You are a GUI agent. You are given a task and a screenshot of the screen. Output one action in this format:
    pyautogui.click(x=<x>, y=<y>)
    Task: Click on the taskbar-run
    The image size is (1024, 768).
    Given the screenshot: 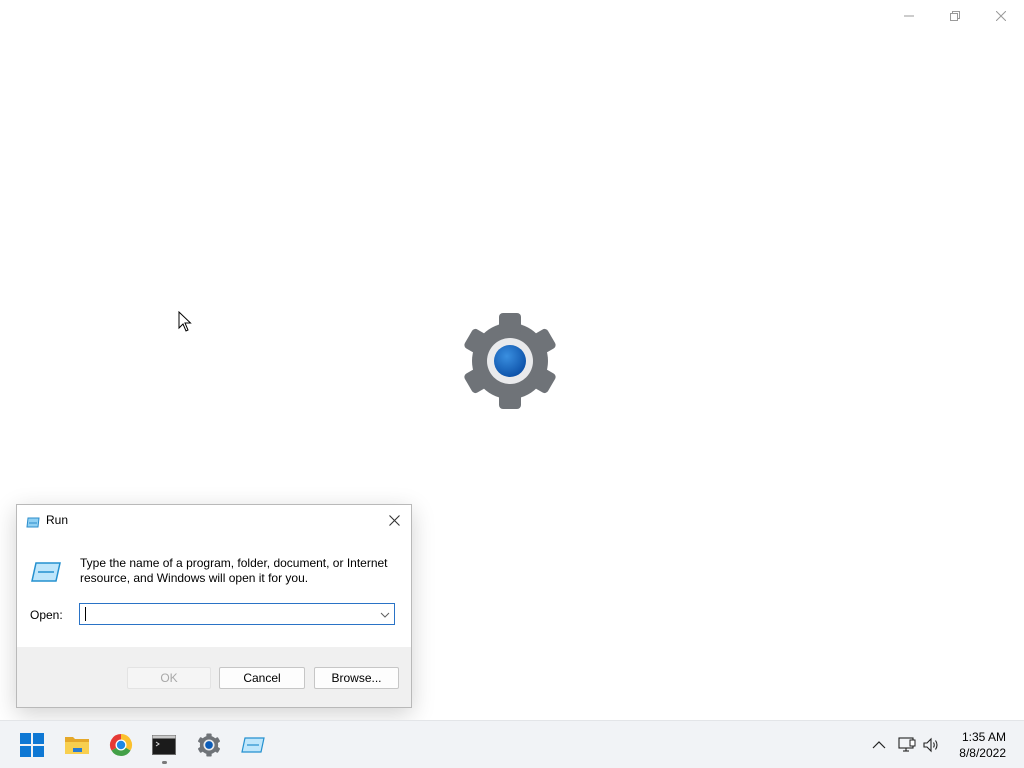 What is the action you would take?
    pyautogui.click(x=253, y=745)
    